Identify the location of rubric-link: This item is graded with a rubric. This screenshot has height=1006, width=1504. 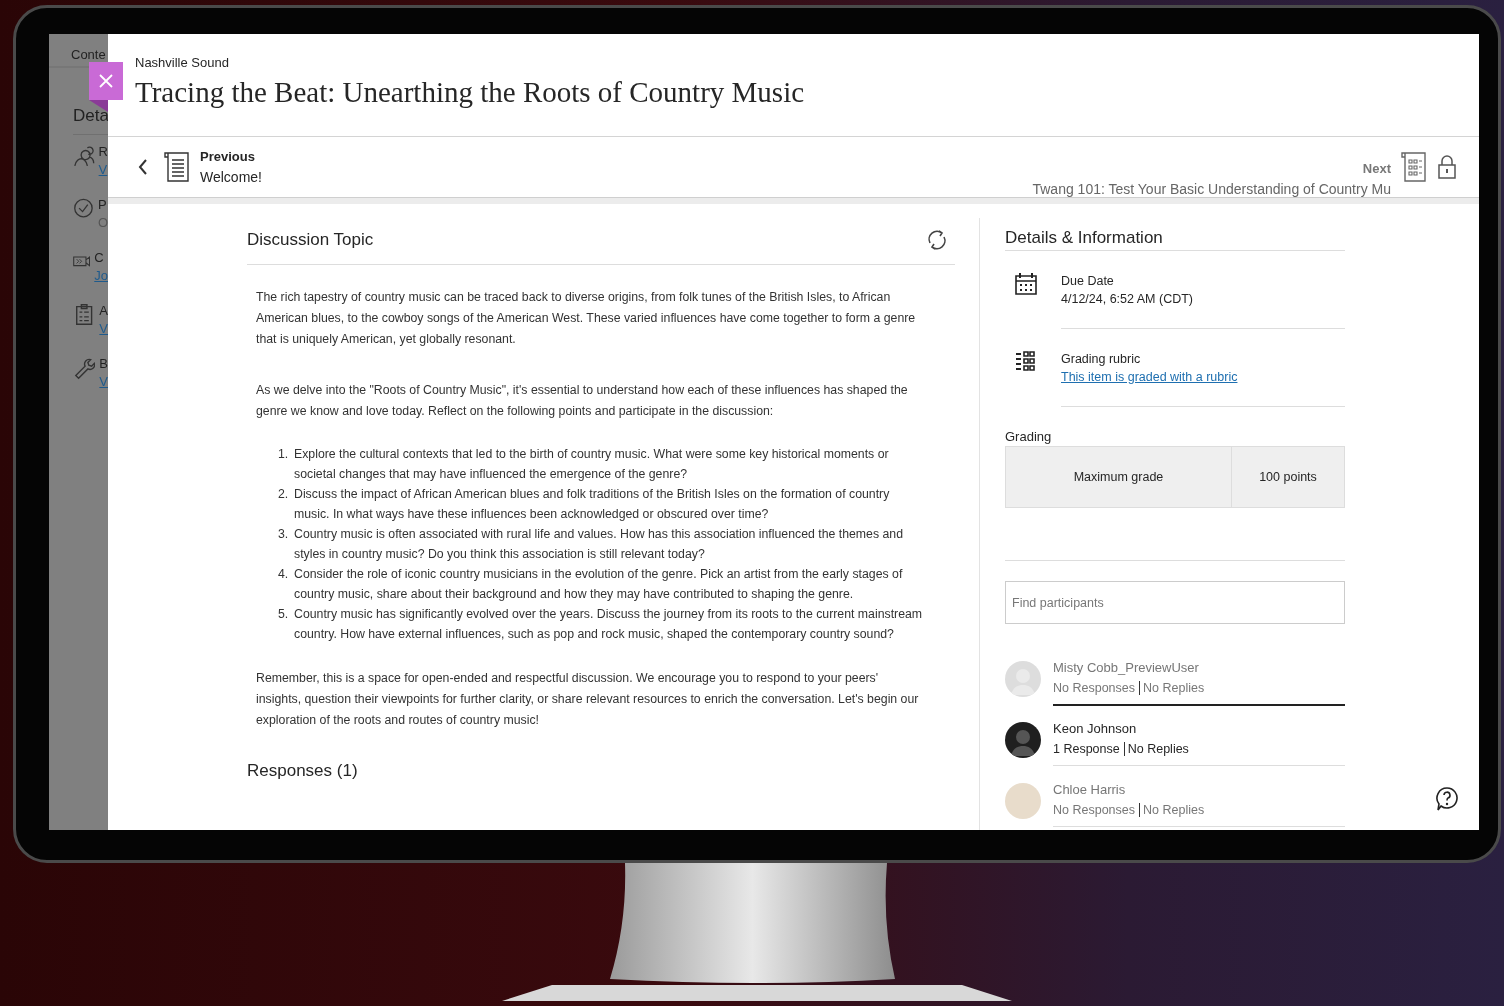
(1149, 377).